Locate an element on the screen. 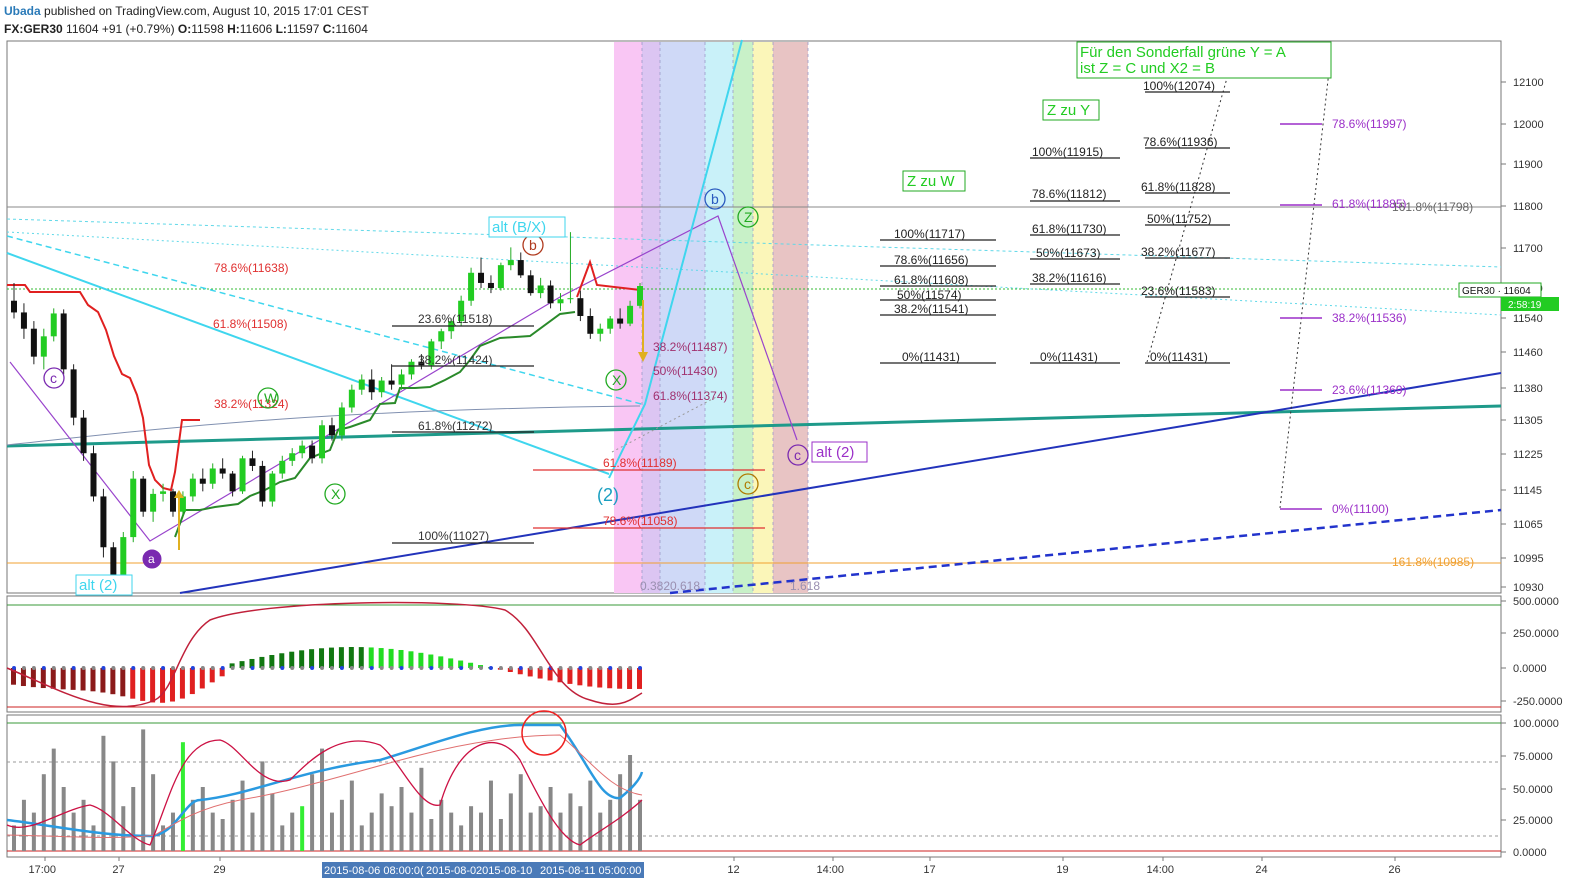 This screenshot has height=895, width=1584. fib-label: 78.6%(11997) is located at coordinates (1369, 124).